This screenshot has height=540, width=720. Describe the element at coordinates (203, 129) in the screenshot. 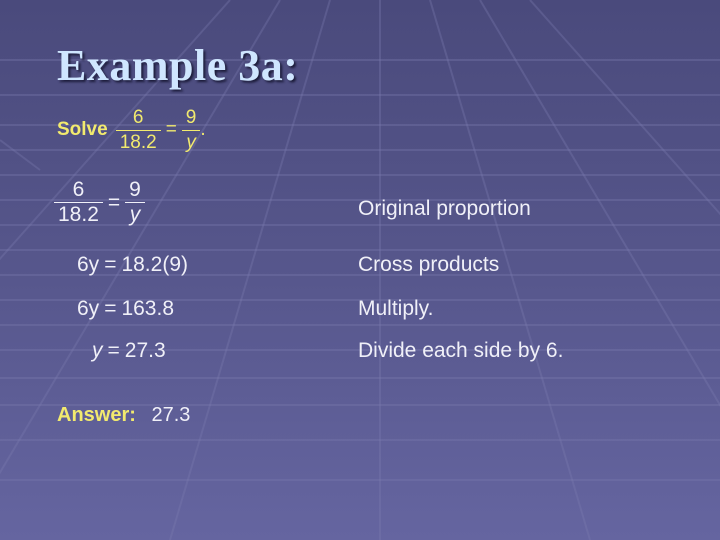

I see `period: .` at that location.